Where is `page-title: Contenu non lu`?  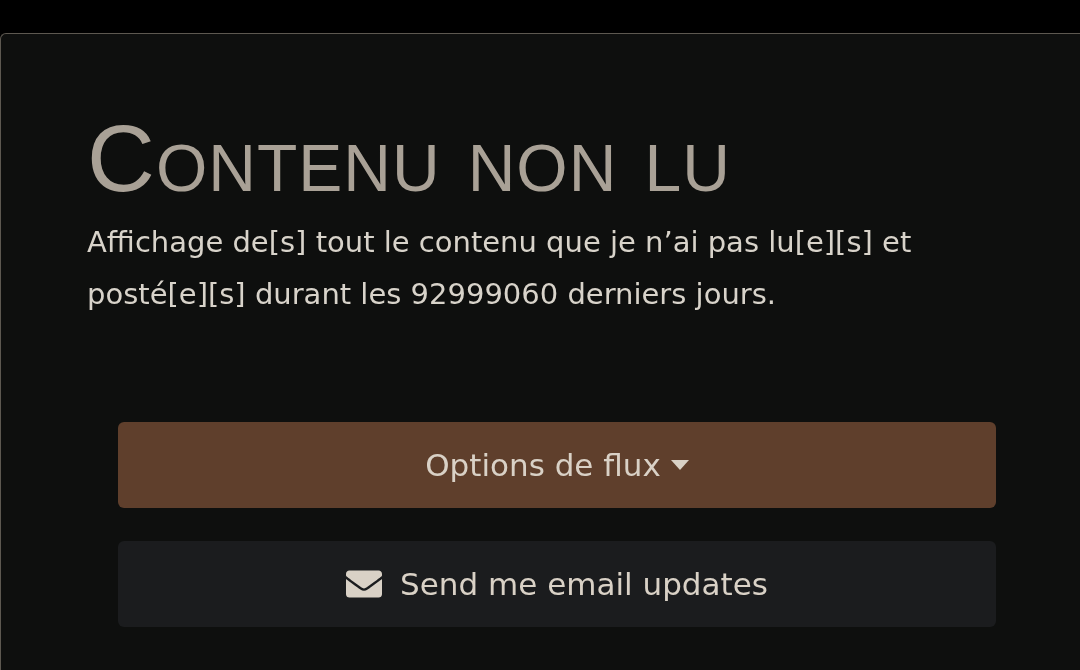
page-title: Contenu non lu is located at coordinates (409, 159).